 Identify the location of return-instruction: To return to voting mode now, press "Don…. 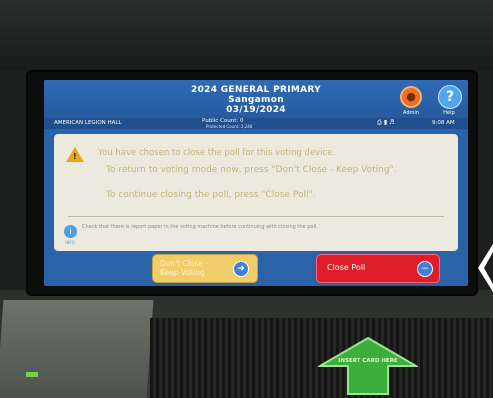
(251, 170).